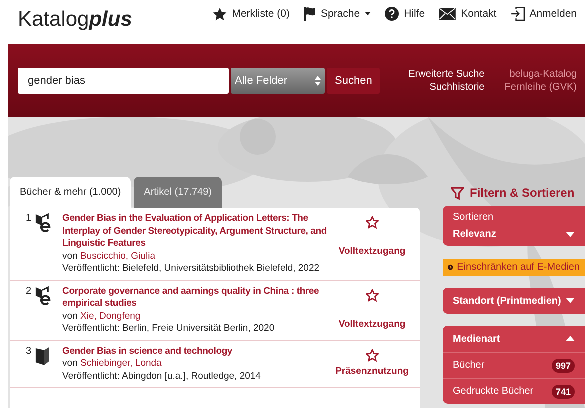  Describe the element at coordinates (71, 192) in the screenshot. I see `result-tab: Bücher & mehr (1.000)` at that location.